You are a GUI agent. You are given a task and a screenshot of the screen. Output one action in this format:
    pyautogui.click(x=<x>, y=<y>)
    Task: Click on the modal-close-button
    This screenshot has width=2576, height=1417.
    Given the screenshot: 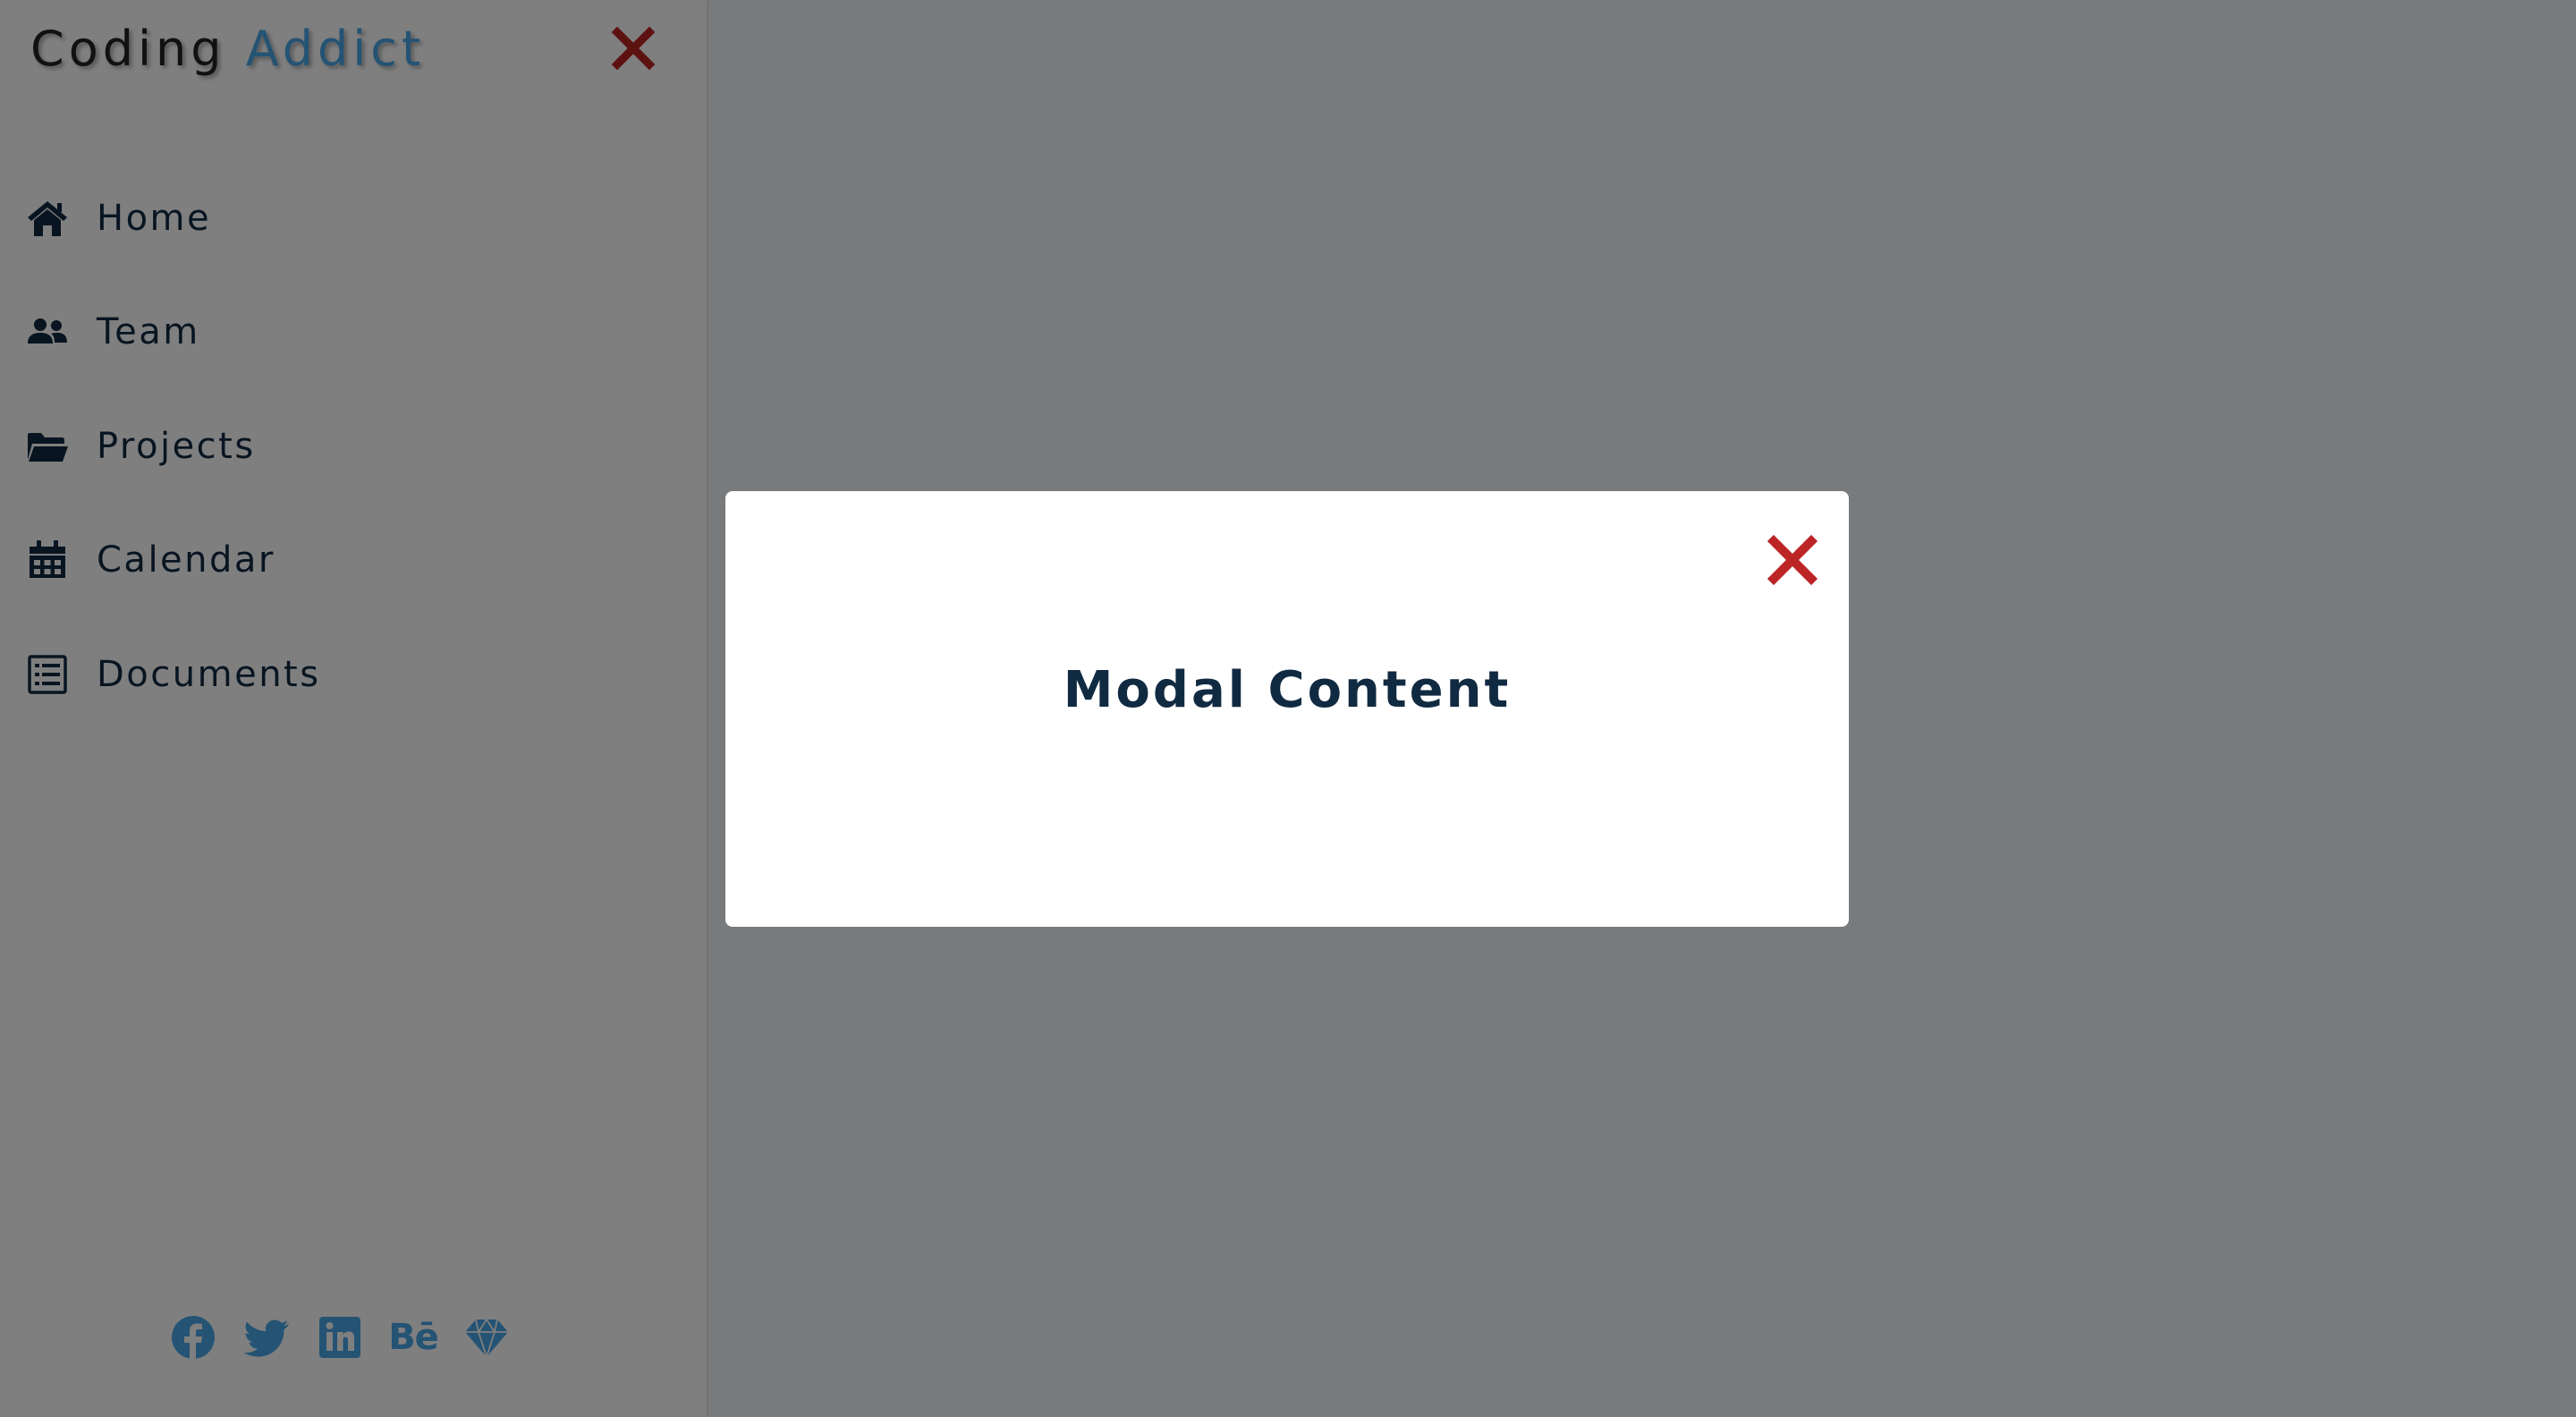 What is the action you would take?
    pyautogui.click(x=1792, y=560)
    